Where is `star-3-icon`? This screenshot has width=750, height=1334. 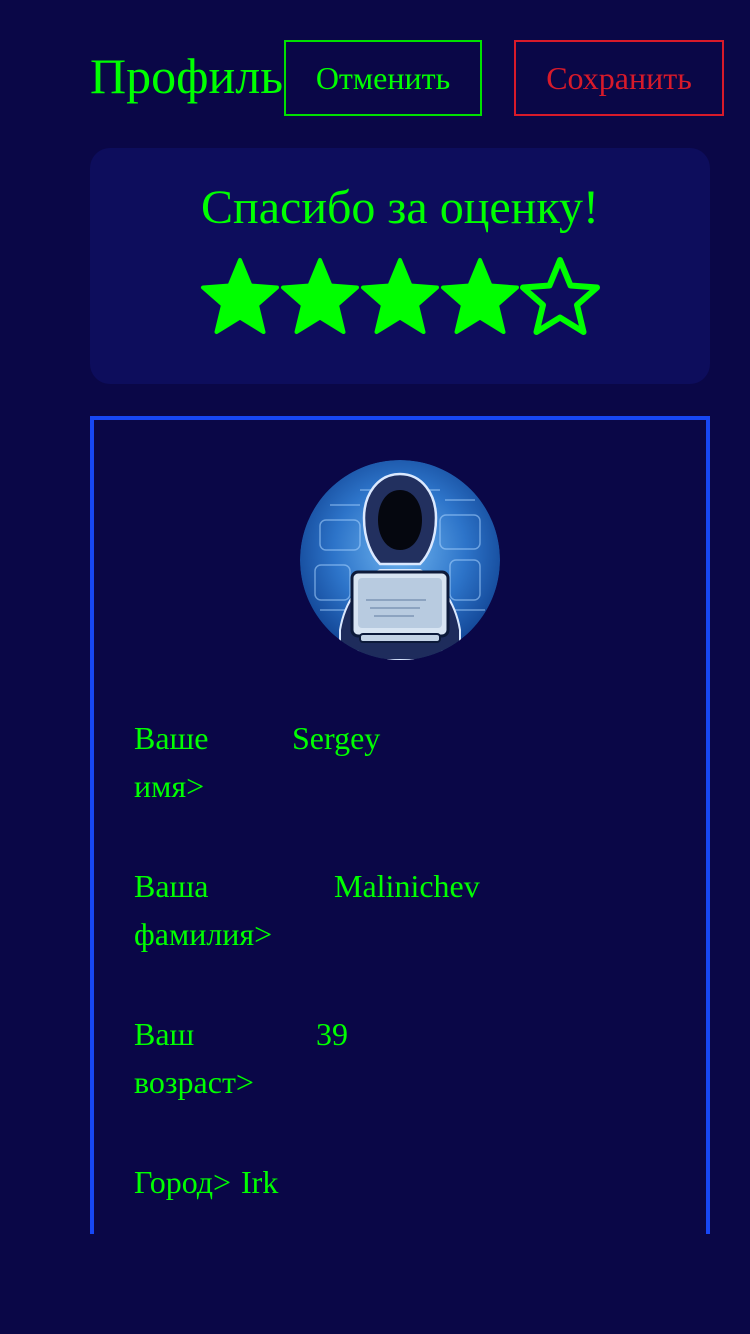
star-3-icon is located at coordinates (400, 298).